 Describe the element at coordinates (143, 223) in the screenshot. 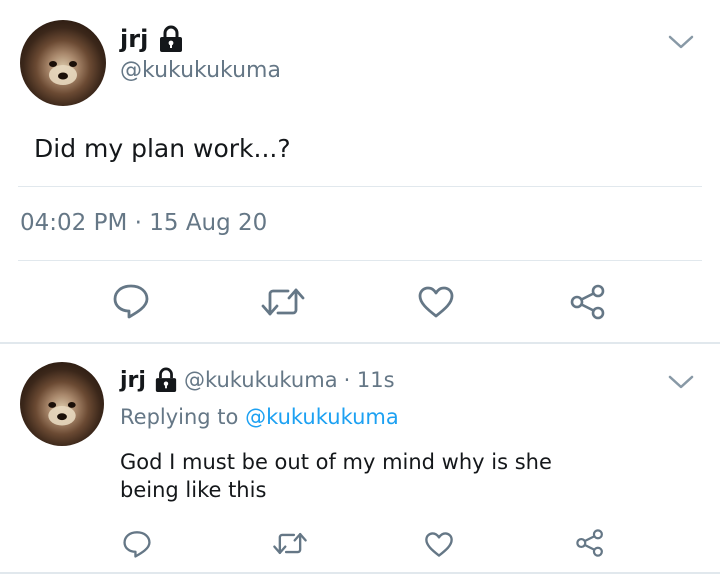

I see `timestamp: 04:02 PM · 15 Aug 20` at that location.